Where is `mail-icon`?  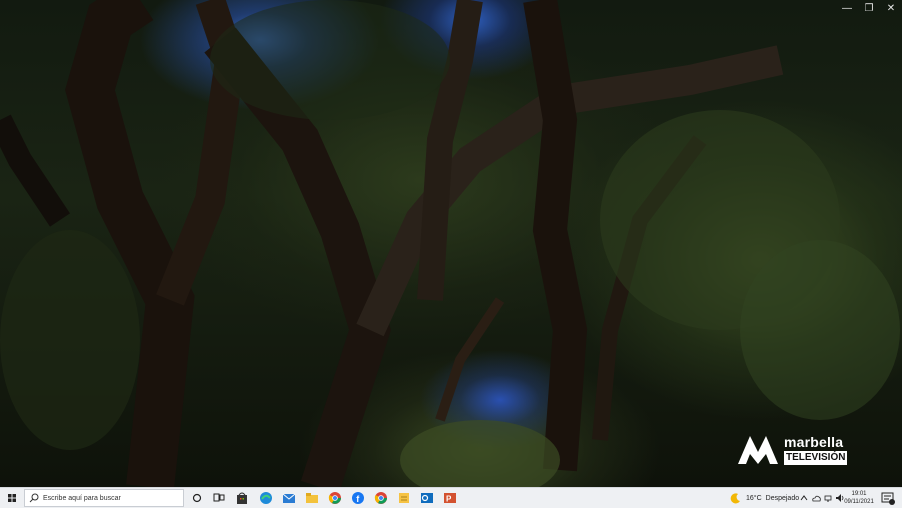 mail-icon is located at coordinates (289, 498).